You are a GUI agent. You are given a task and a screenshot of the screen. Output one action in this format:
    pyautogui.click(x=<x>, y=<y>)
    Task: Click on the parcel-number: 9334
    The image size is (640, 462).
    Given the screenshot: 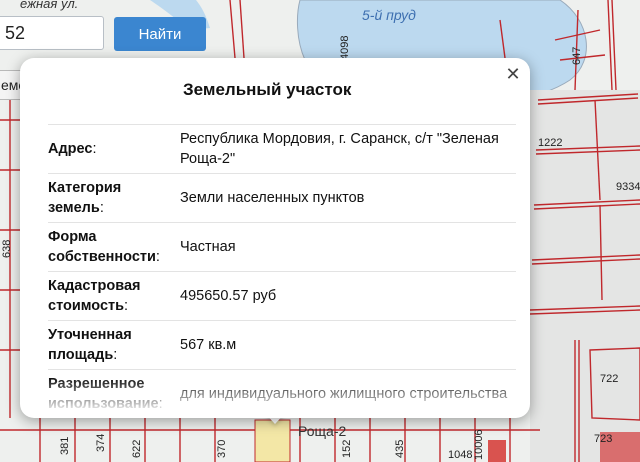 What is the action you would take?
    pyautogui.click(x=628, y=187)
    